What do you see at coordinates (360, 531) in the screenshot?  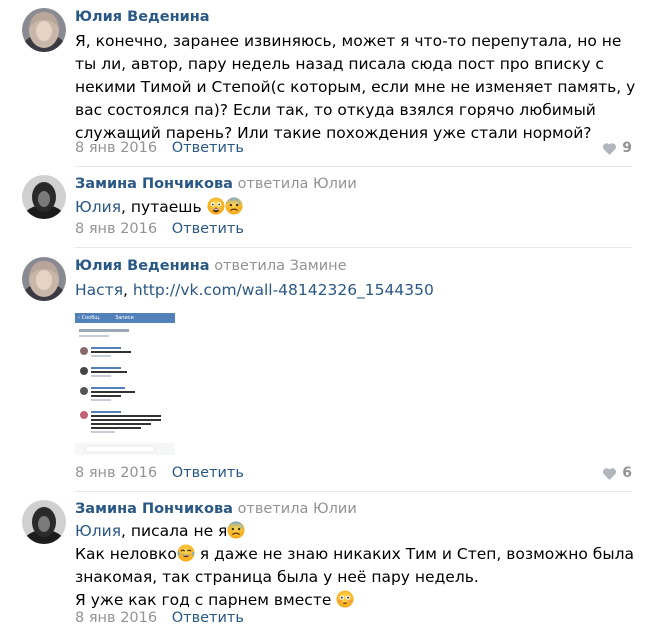 I see `text-line: Юлия, писала не я` at bounding box center [360, 531].